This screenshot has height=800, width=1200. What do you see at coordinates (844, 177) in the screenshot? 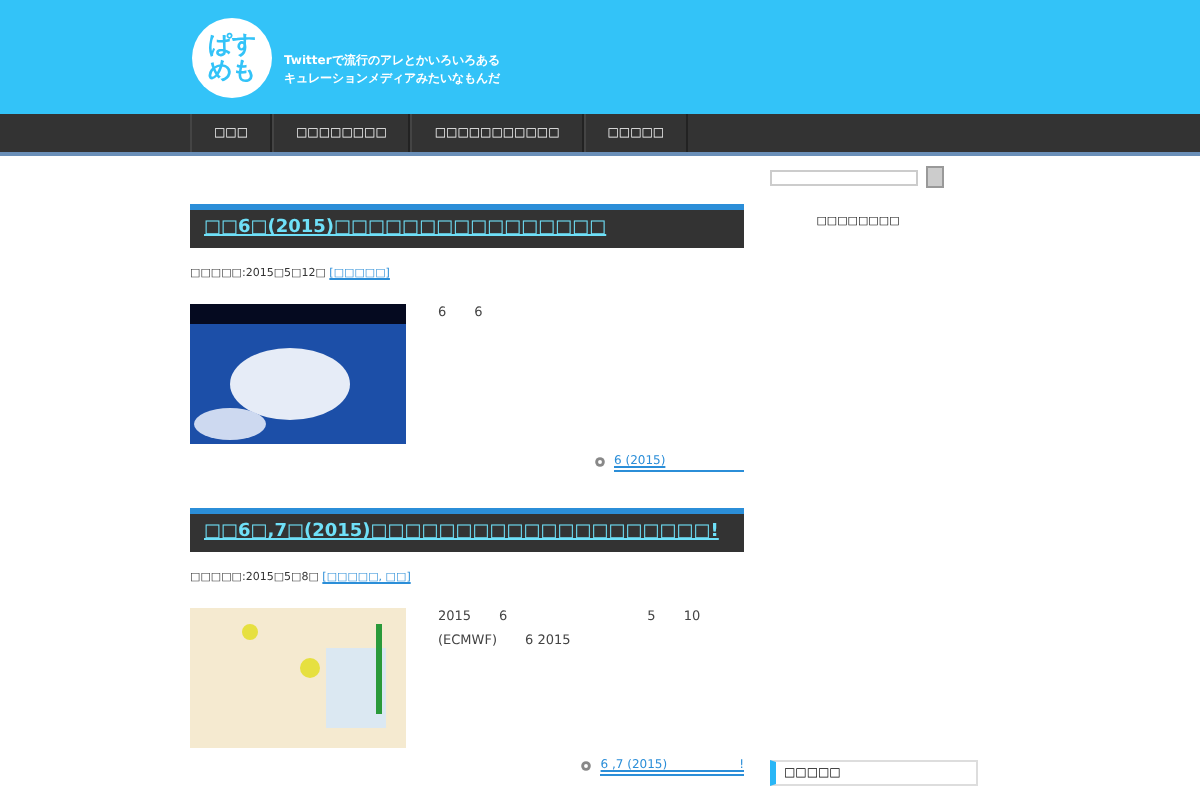
I see `search-field` at bounding box center [844, 177].